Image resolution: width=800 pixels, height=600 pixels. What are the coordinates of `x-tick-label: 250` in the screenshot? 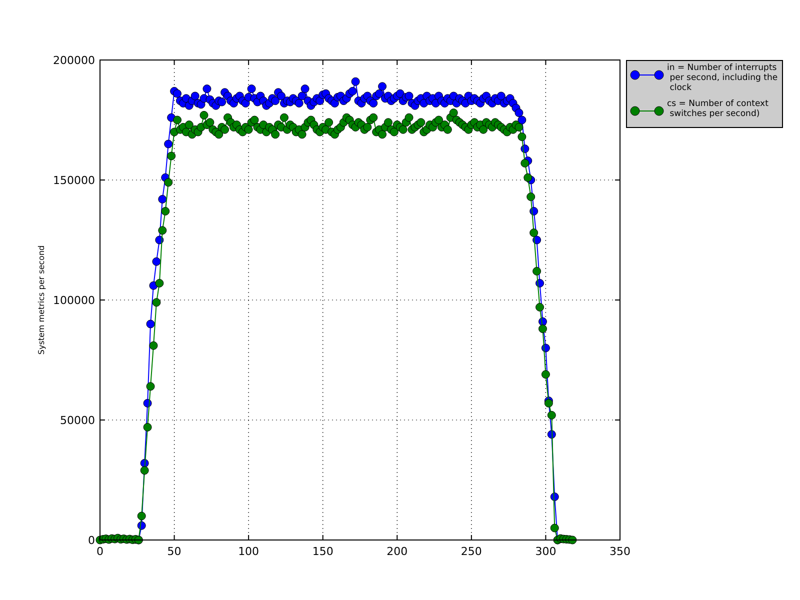 It's located at (471, 551).